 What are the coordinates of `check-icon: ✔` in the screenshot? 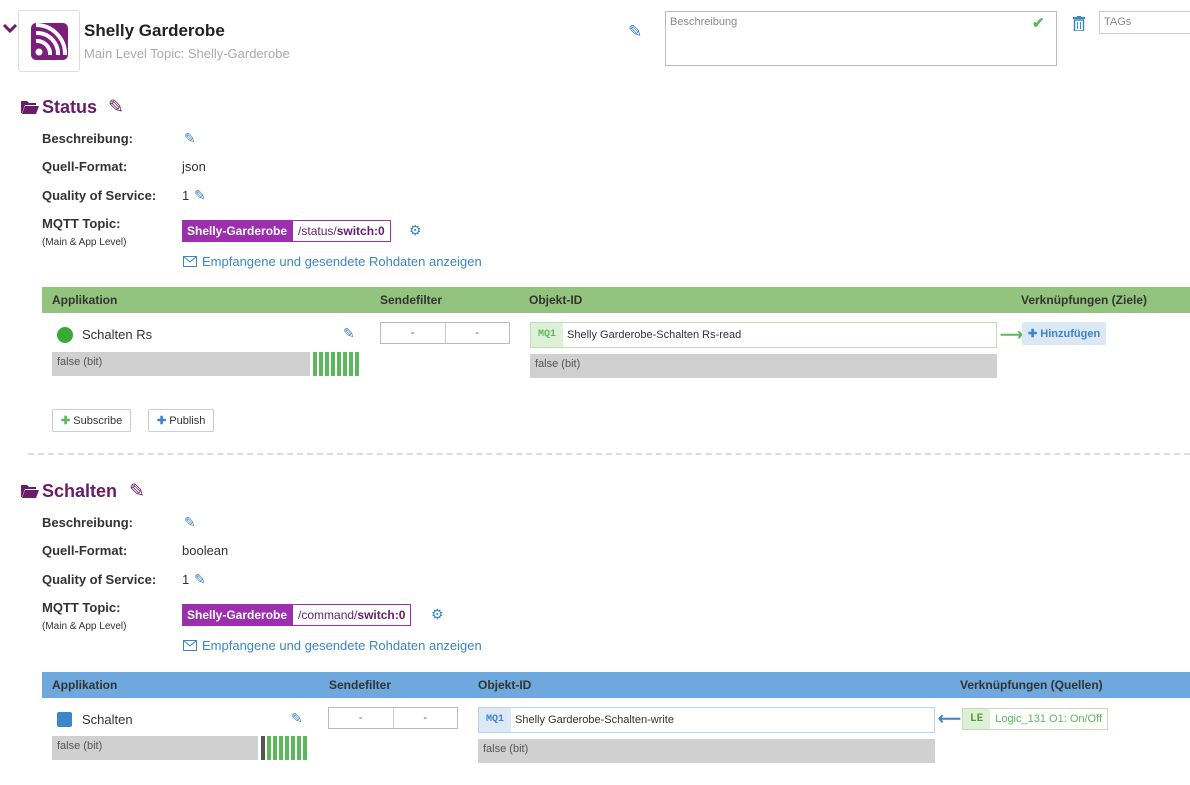 It's located at (1038, 23).